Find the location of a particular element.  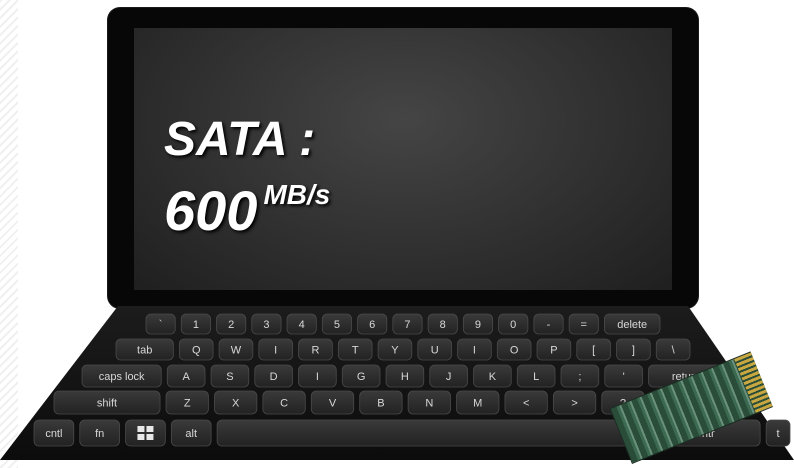

key-r2-6: H is located at coordinates (405, 376).